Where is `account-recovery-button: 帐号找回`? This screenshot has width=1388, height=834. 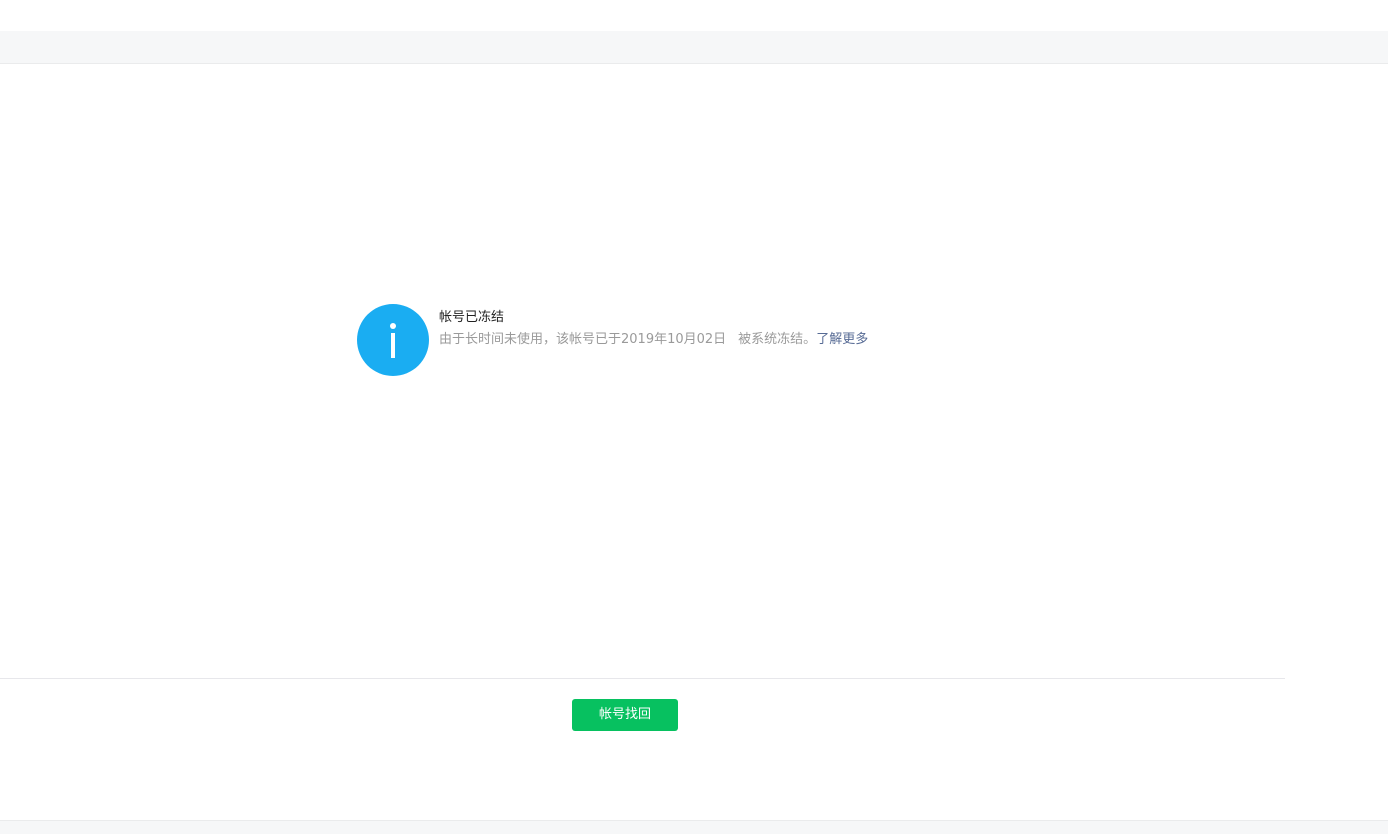 account-recovery-button: 帐号找回 is located at coordinates (625, 715).